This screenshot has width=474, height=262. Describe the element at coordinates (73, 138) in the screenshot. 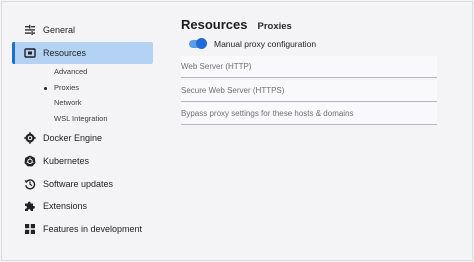

I see `sidebar-item-label: Docker Engine` at that location.